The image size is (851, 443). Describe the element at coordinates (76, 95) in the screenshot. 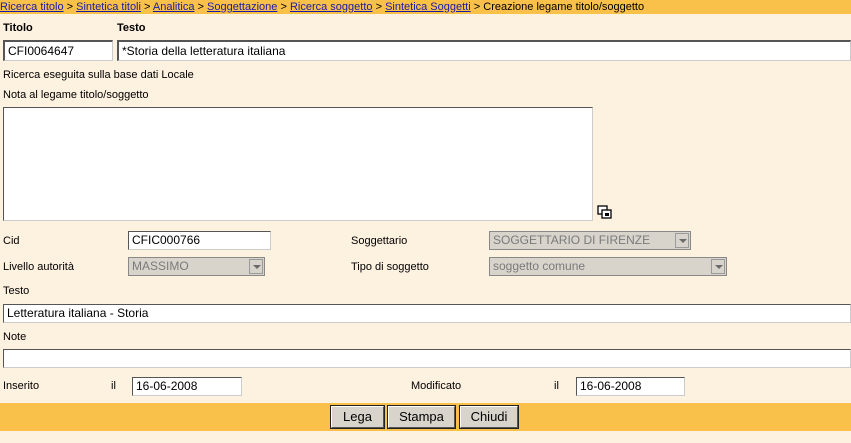

I see `nota-label: Nota al legame titolo/soggetto` at that location.